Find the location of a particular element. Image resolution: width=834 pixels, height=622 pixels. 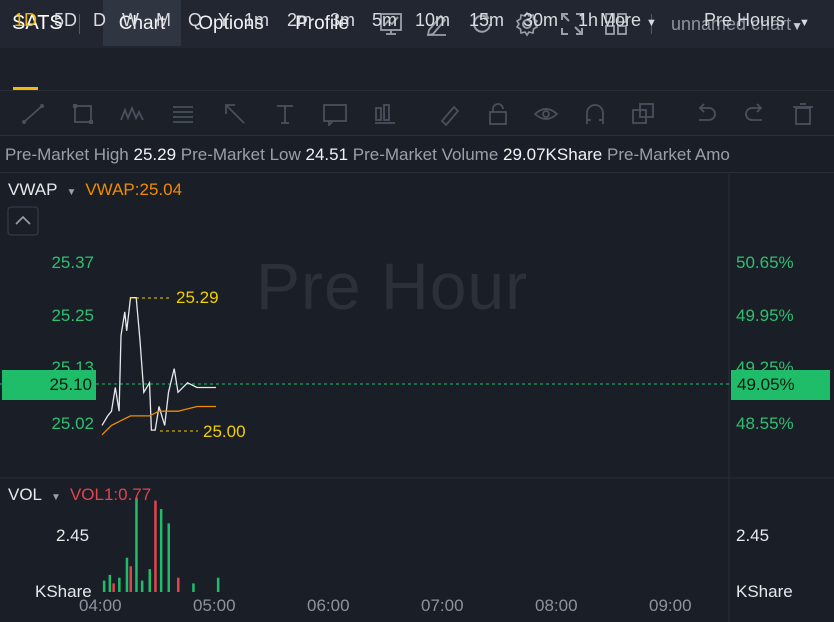

time-tick: 08:00 is located at coordinates (556, 605).